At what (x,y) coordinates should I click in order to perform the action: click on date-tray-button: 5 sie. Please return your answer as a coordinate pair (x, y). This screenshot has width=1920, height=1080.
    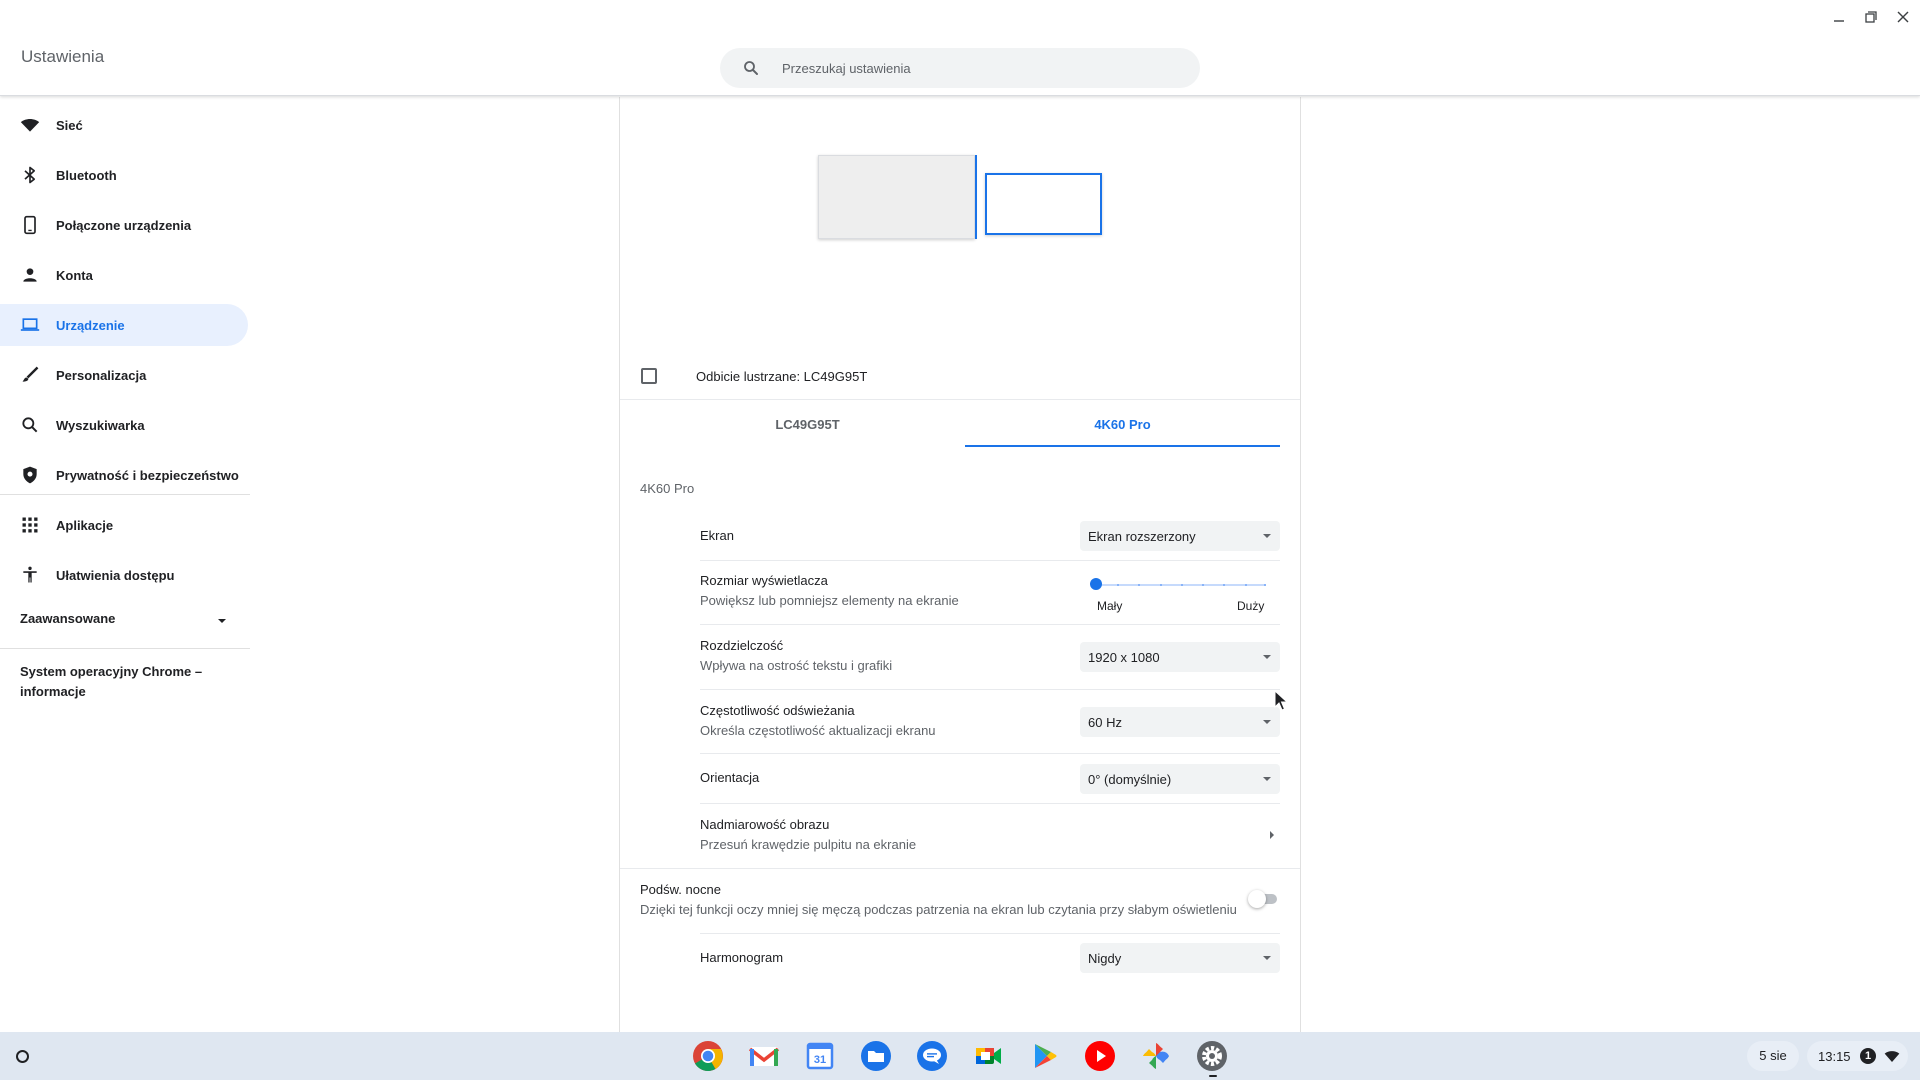
    Looking at the image, I should click on (1773, 1056).